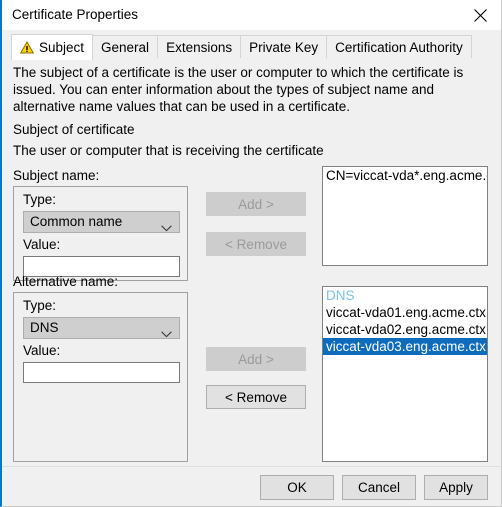  Describe the element at coordinates (40, 199) in the screenshot. I see `subject-name-type-label: Type:` at that location.